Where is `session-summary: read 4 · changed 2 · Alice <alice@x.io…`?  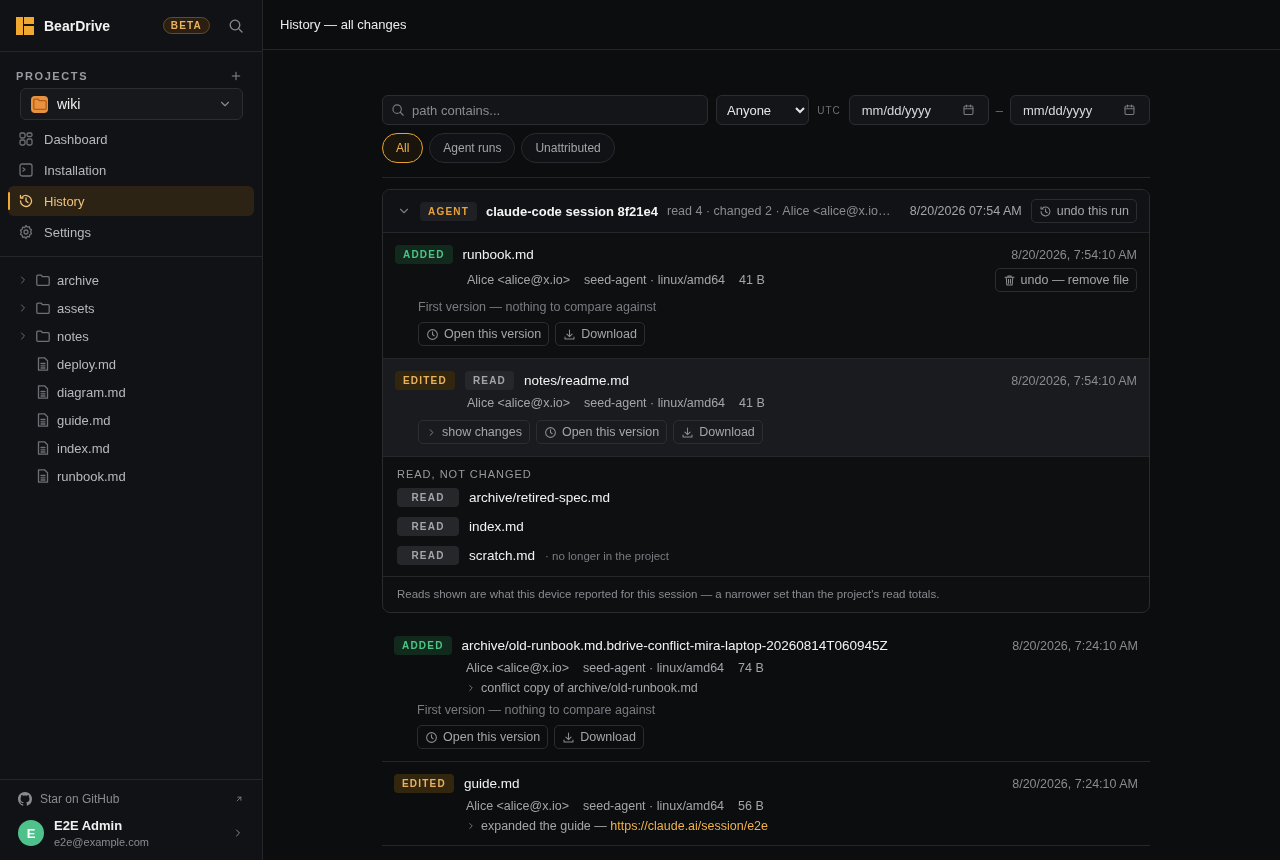
session-summary: read 4 · changed 2 · Alice <alice@x.io… is located at coordinates (779, 211).